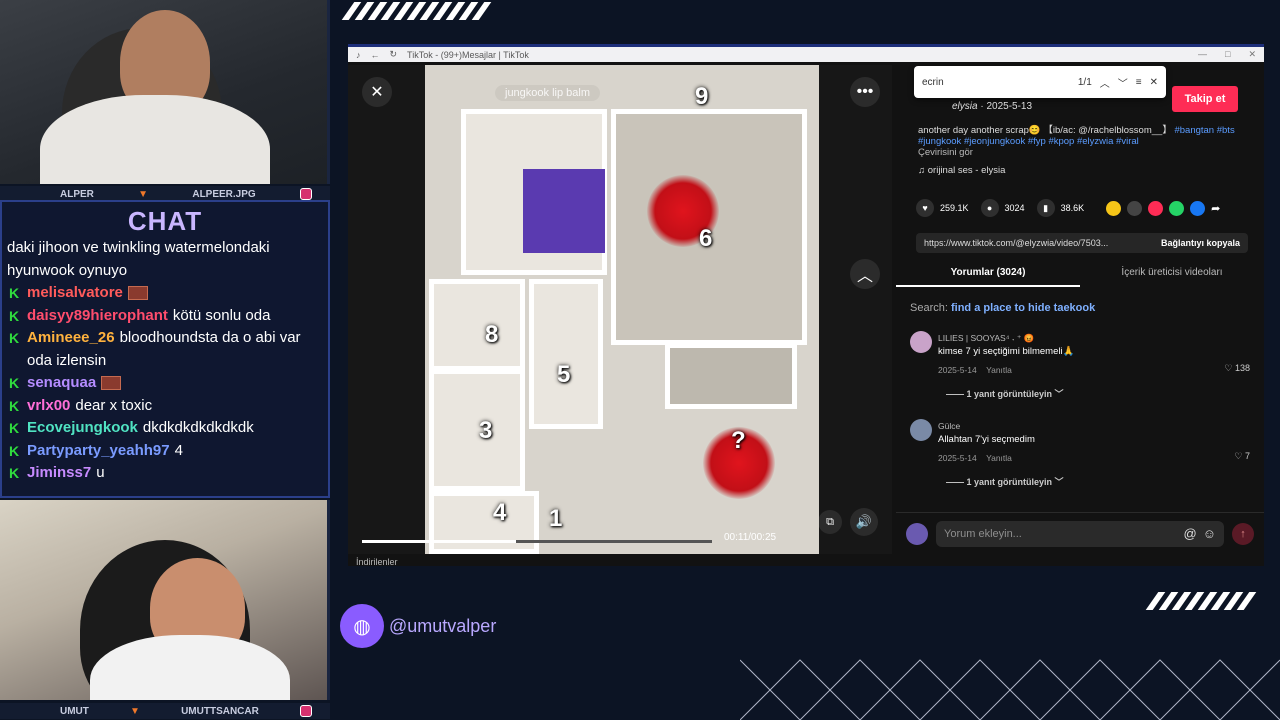 The width and height of the screenshot is (1280, 720). What do you see at coordinates (564, 211) in the screenshot?
I see `overlay-photo` at bounding box center [564, 211].